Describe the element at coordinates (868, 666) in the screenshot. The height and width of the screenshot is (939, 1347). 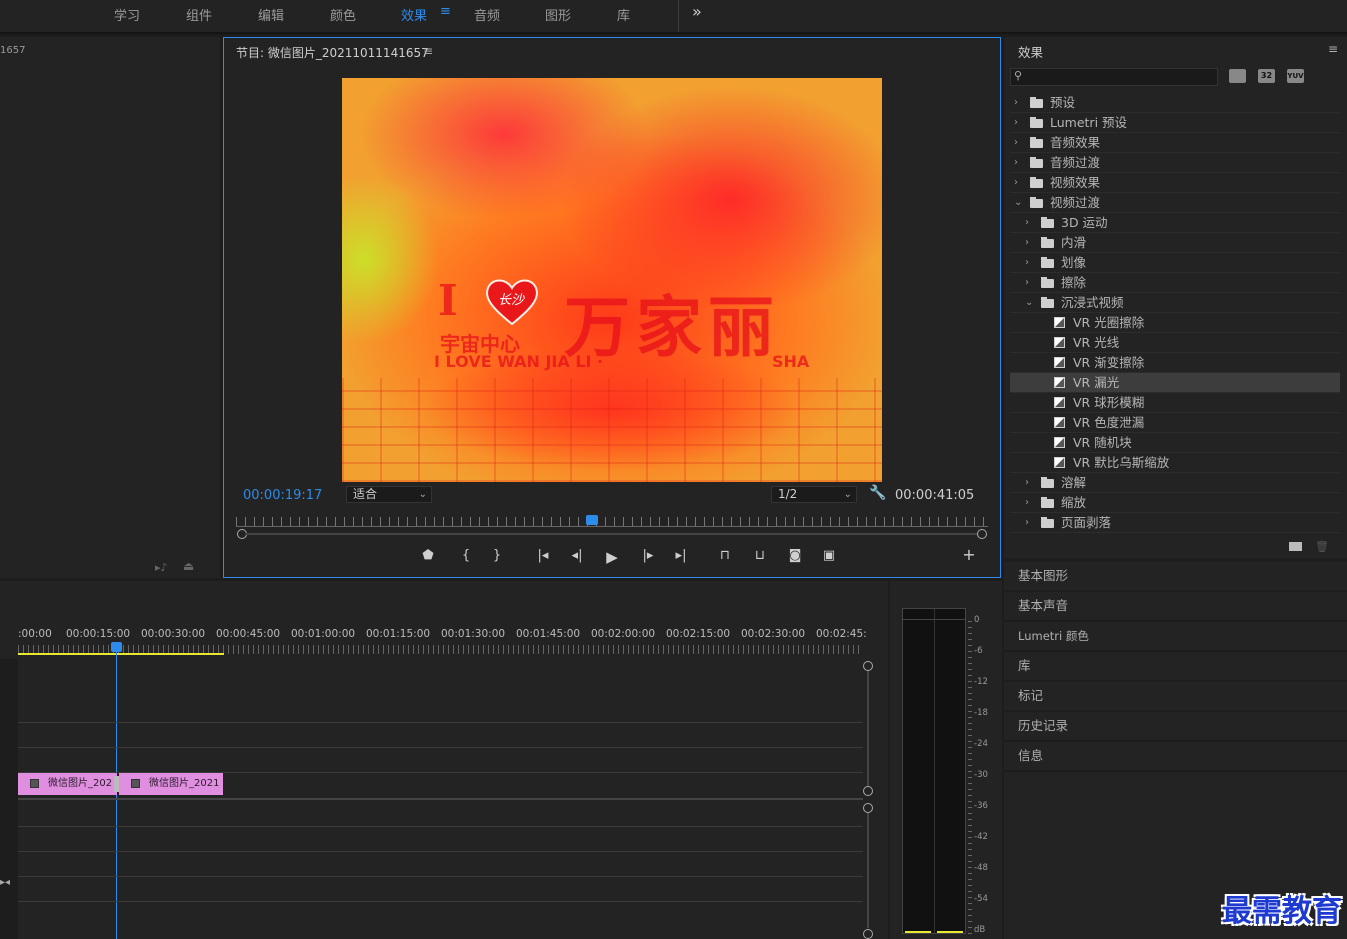
I see `vertical-zoom-handle-top` at that location.